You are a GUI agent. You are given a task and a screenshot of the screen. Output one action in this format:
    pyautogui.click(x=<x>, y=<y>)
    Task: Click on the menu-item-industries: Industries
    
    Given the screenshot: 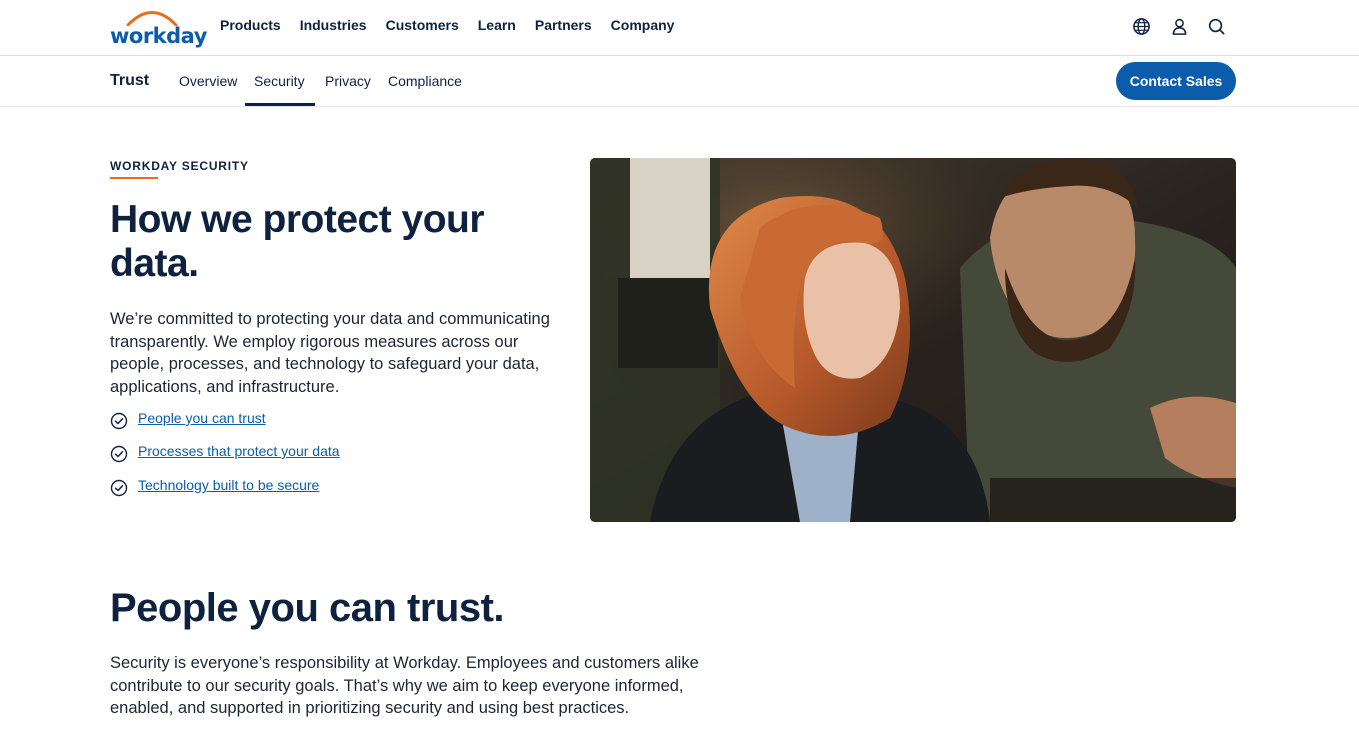 What is the action you would take?
    pyautogui.click(x=333, y=25)
    